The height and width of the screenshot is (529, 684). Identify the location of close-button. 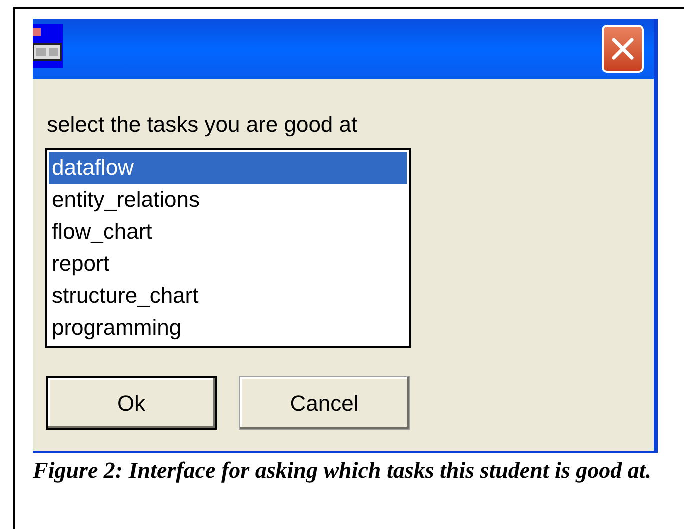
(623, 49).